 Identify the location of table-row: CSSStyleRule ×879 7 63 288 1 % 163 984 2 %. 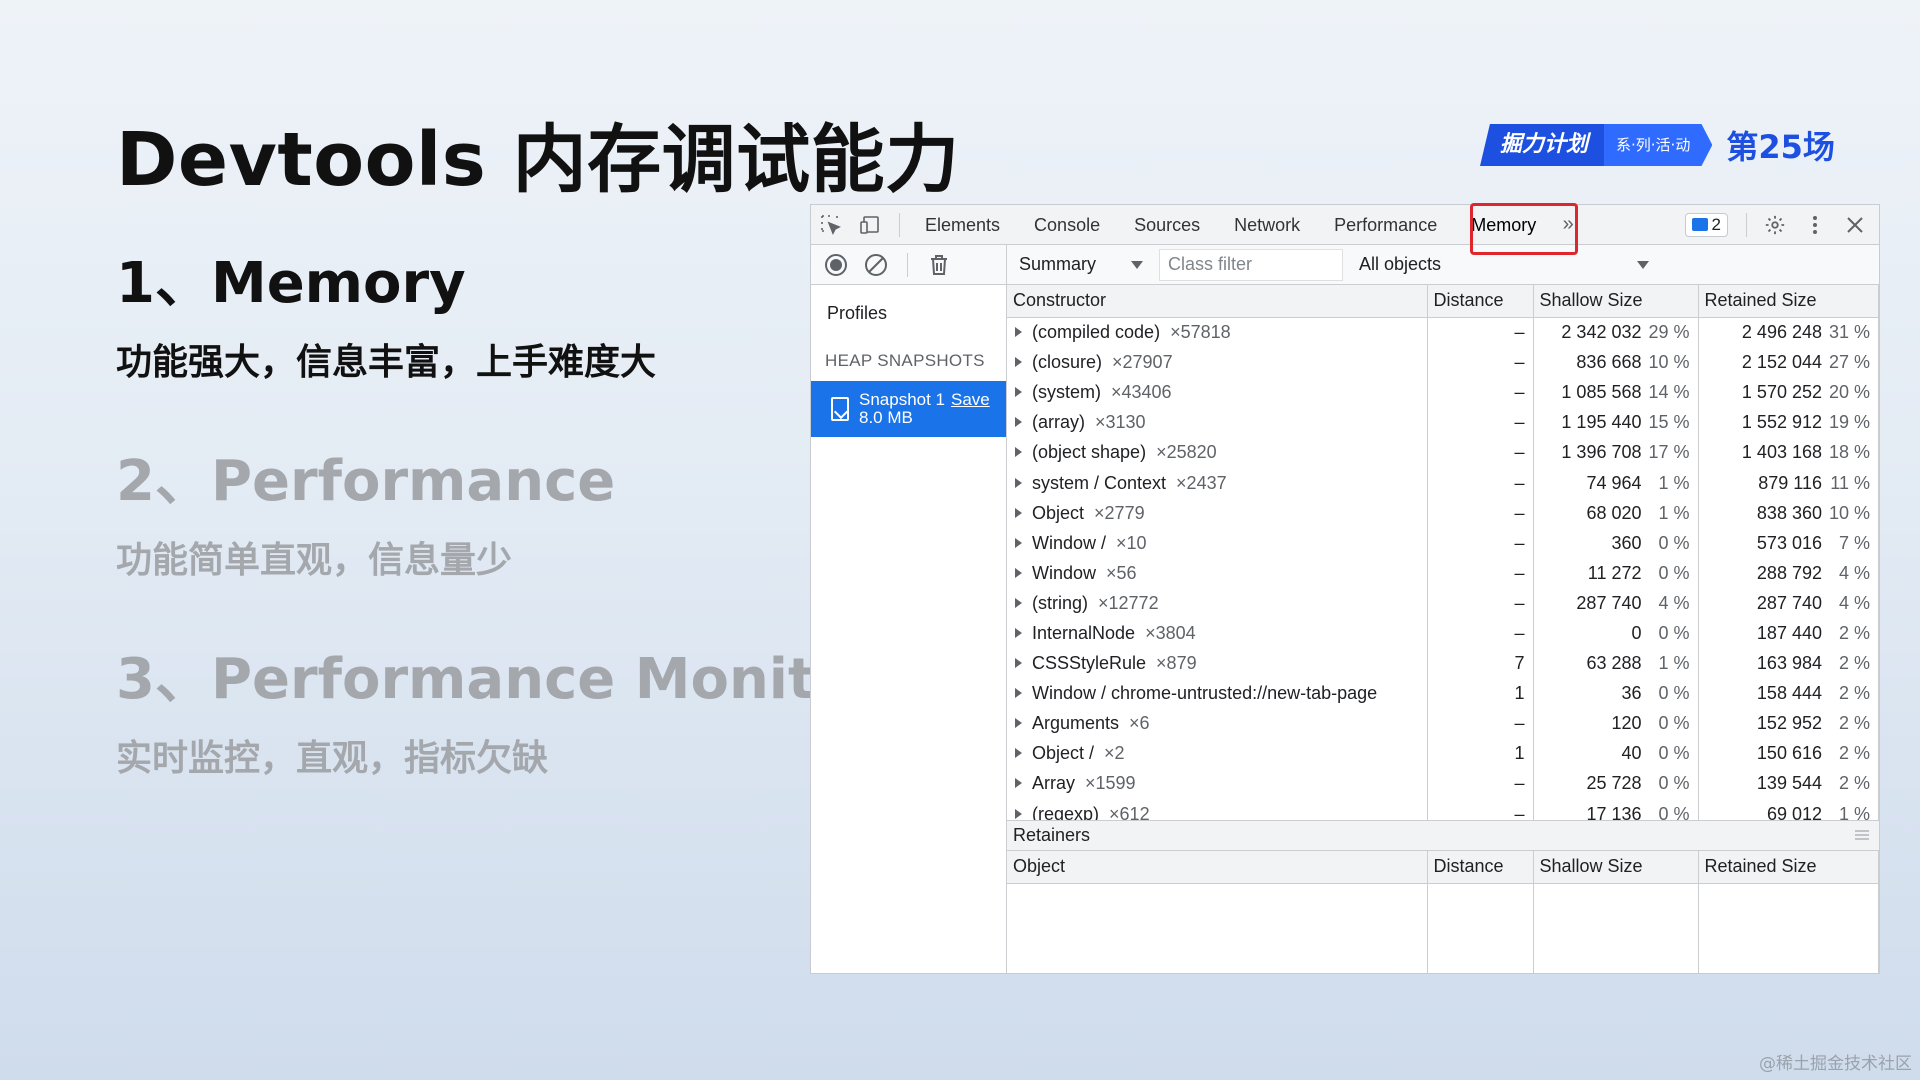
(1443, 663).